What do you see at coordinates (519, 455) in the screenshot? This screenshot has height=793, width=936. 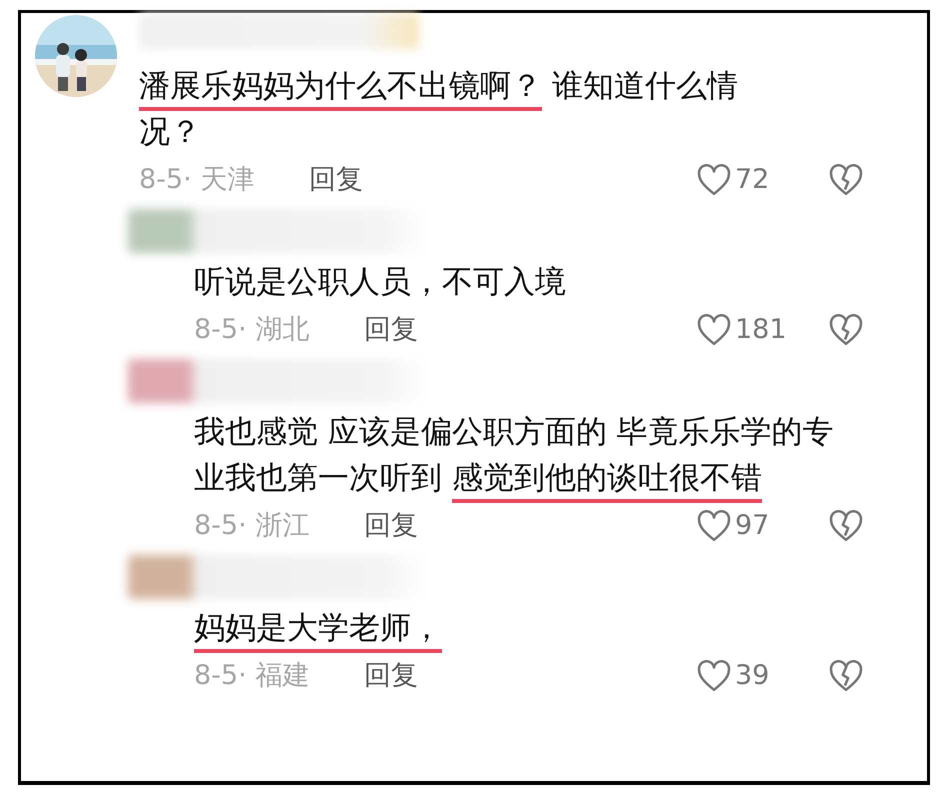 I see `comment-text: 我也感觉 应该是偏公职方面的 毕竟乐乐学的专业我也第一次听到 感觉到他的谈吐很不错` at bounding box center [519, 455].